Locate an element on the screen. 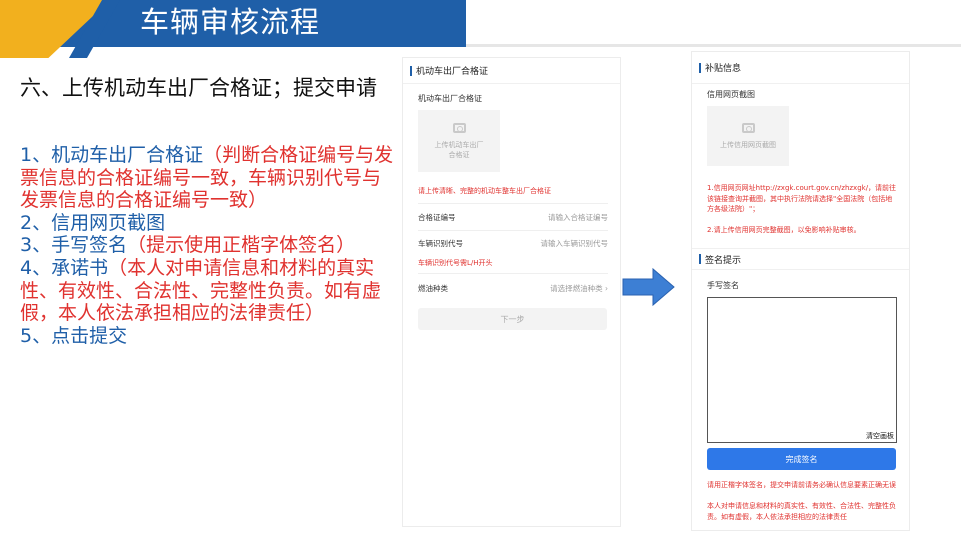  cert-number-input: 请输入合格证编号 is located at coordinates (578, 220).